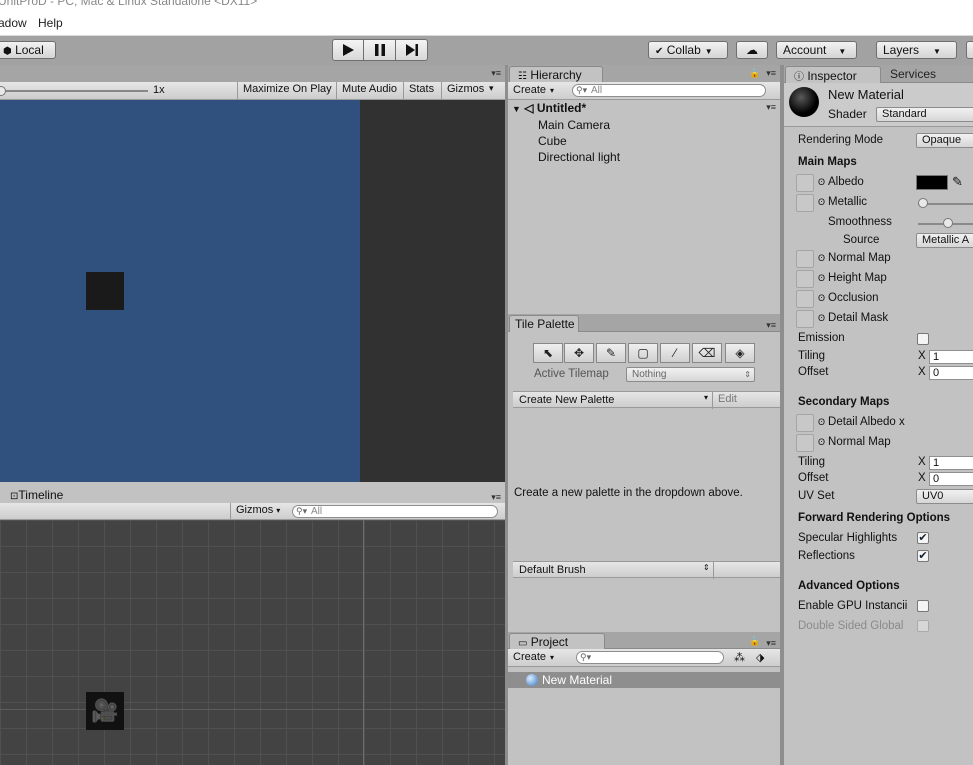 This screenshot has width=973, height=765. I want to click on list-item: New Material, so click(644, 680).